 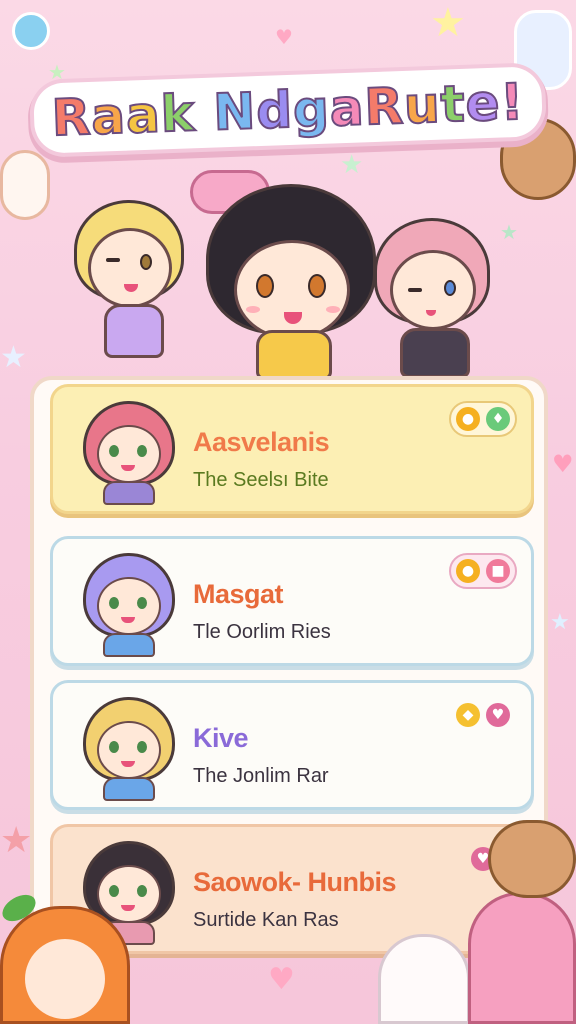 What do you see at coordinates (532, 859) in the screenshot?
I see `dog-mascot-icon` at bounding box center [532, 859].